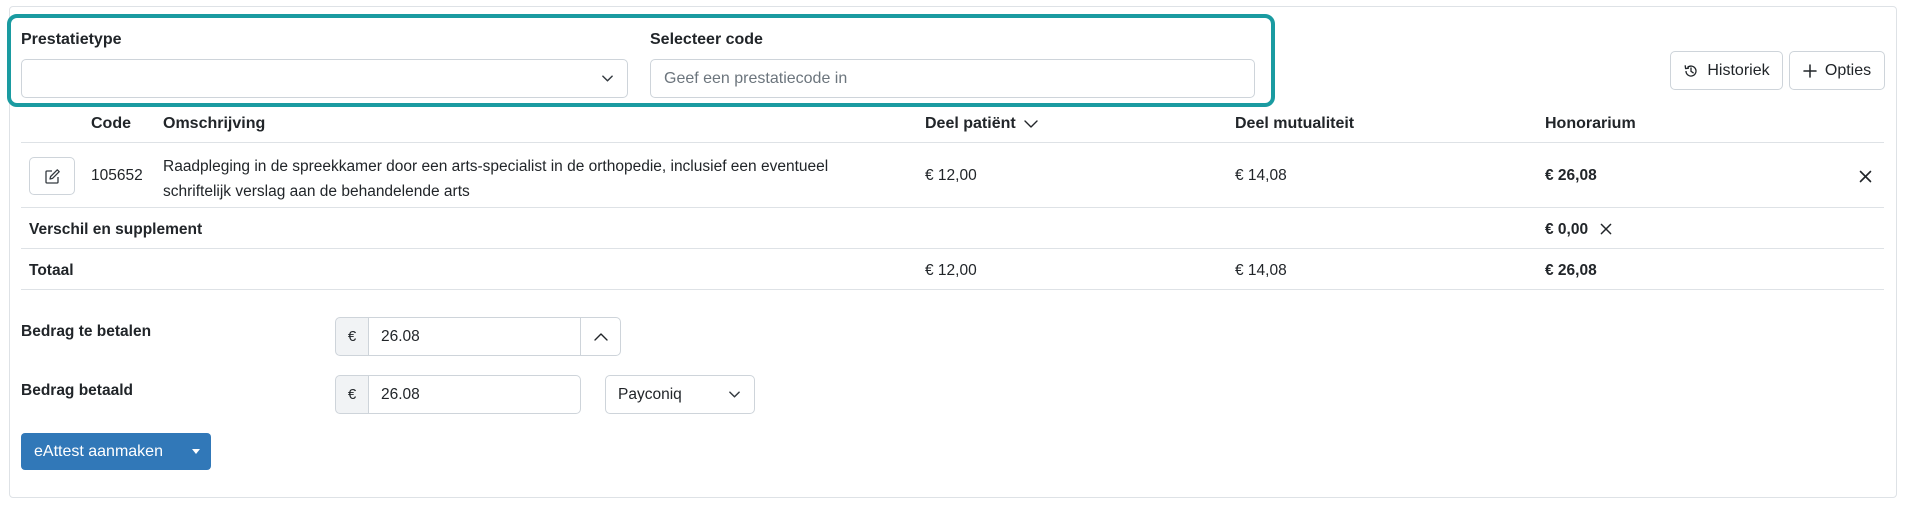  I want to click on payment-method-select: Payconiq, so click(680, 394).